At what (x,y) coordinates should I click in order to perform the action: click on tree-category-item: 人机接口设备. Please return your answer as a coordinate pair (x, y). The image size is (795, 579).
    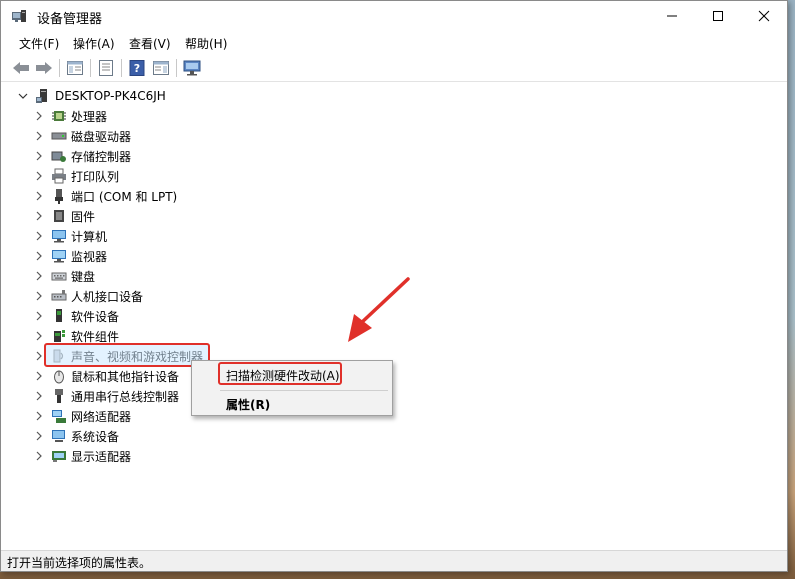
    Looking at the image, I should click on (88, 296).